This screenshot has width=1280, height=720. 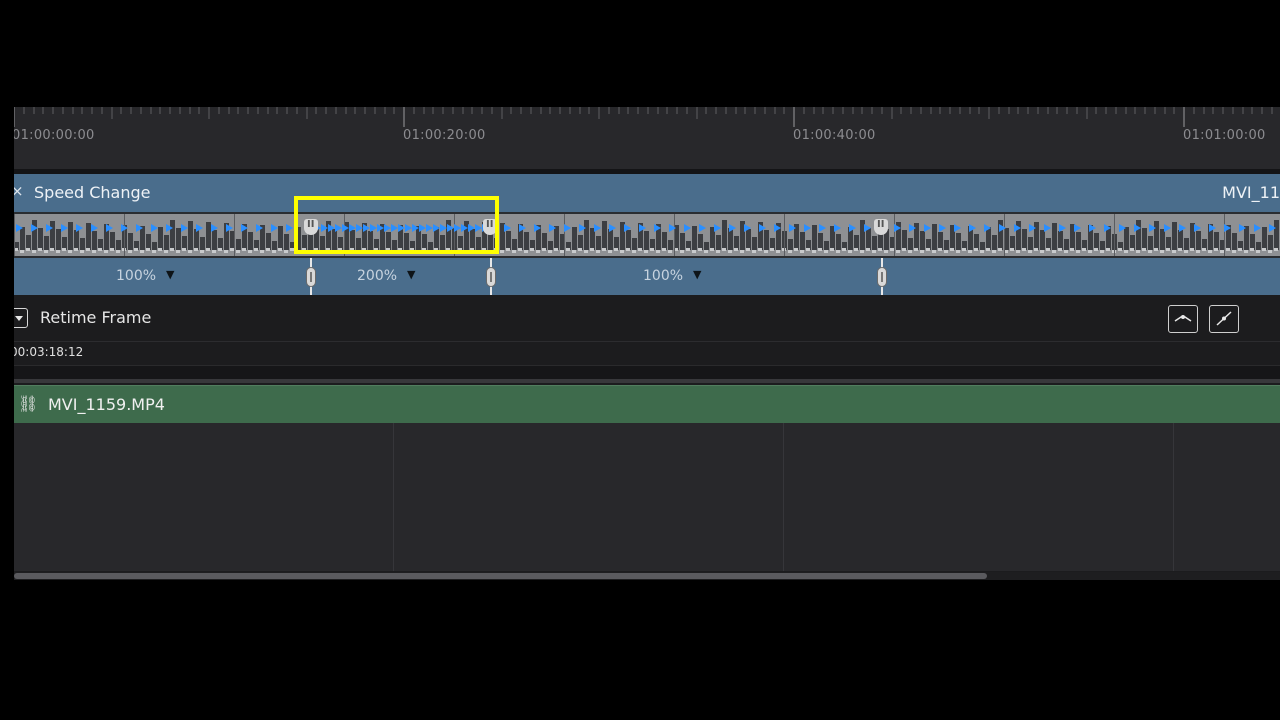 I want to click on retime-timecode-row: 00:03:18:12, so click(x=647, y=352).